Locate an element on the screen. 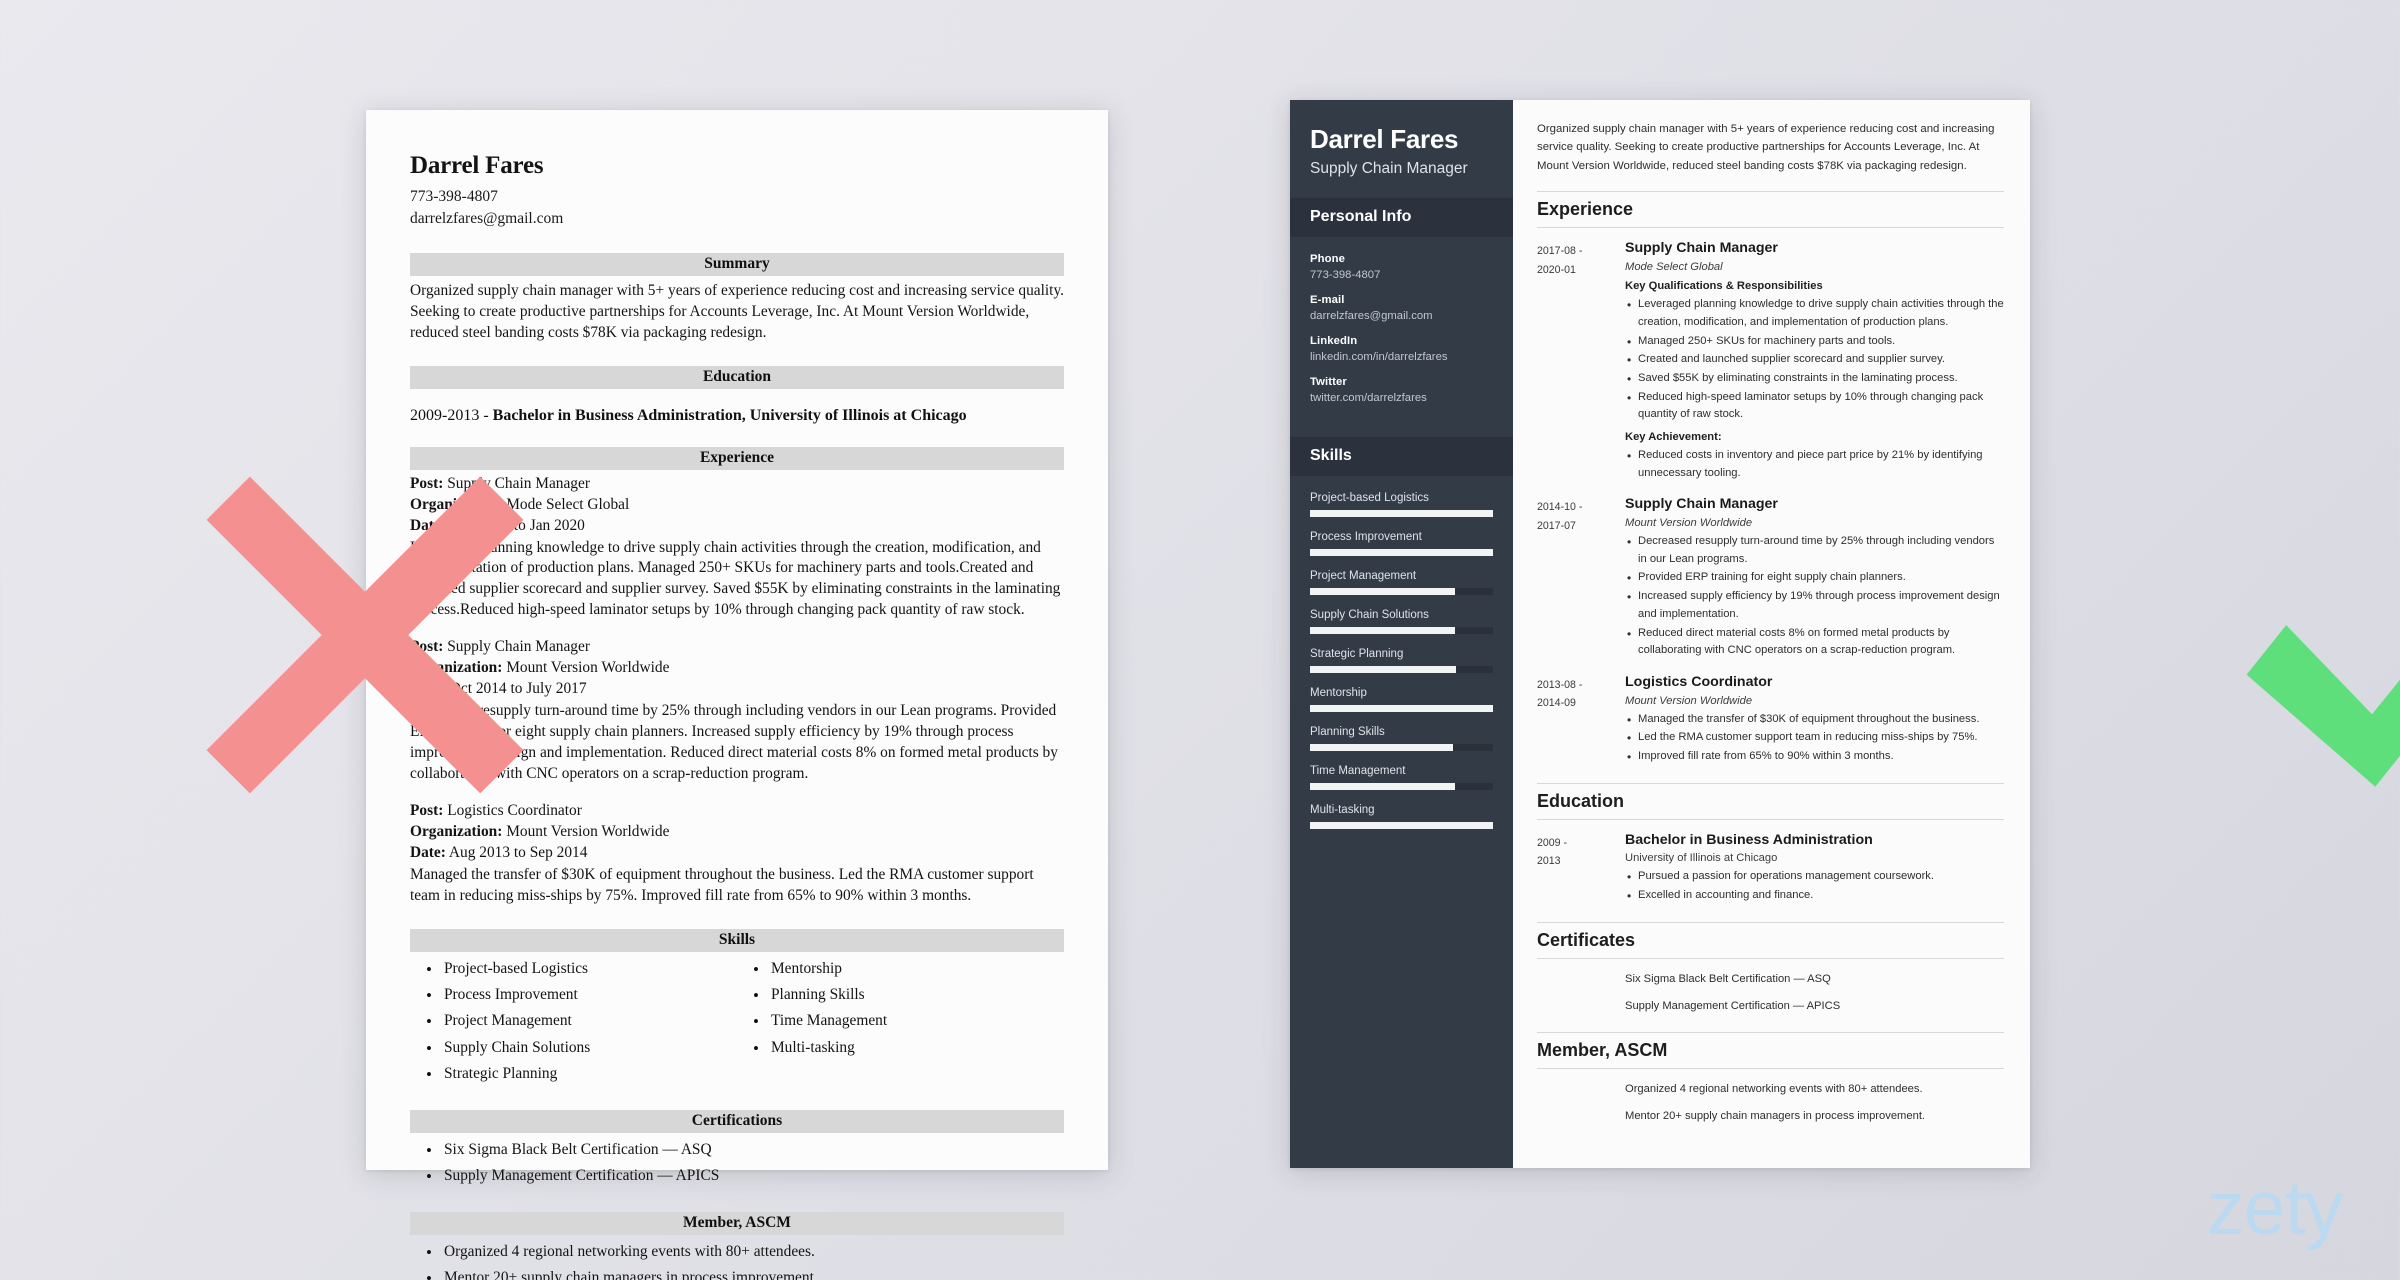  good-job-organization: Mode Select Global is located at coordinates (1674, 267).